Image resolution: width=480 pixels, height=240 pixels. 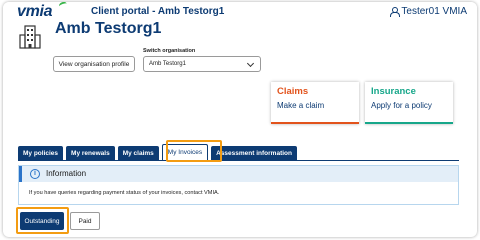 I want to click on switch-organisation-select: Amb Testorg1, so click(x=202, y=64).